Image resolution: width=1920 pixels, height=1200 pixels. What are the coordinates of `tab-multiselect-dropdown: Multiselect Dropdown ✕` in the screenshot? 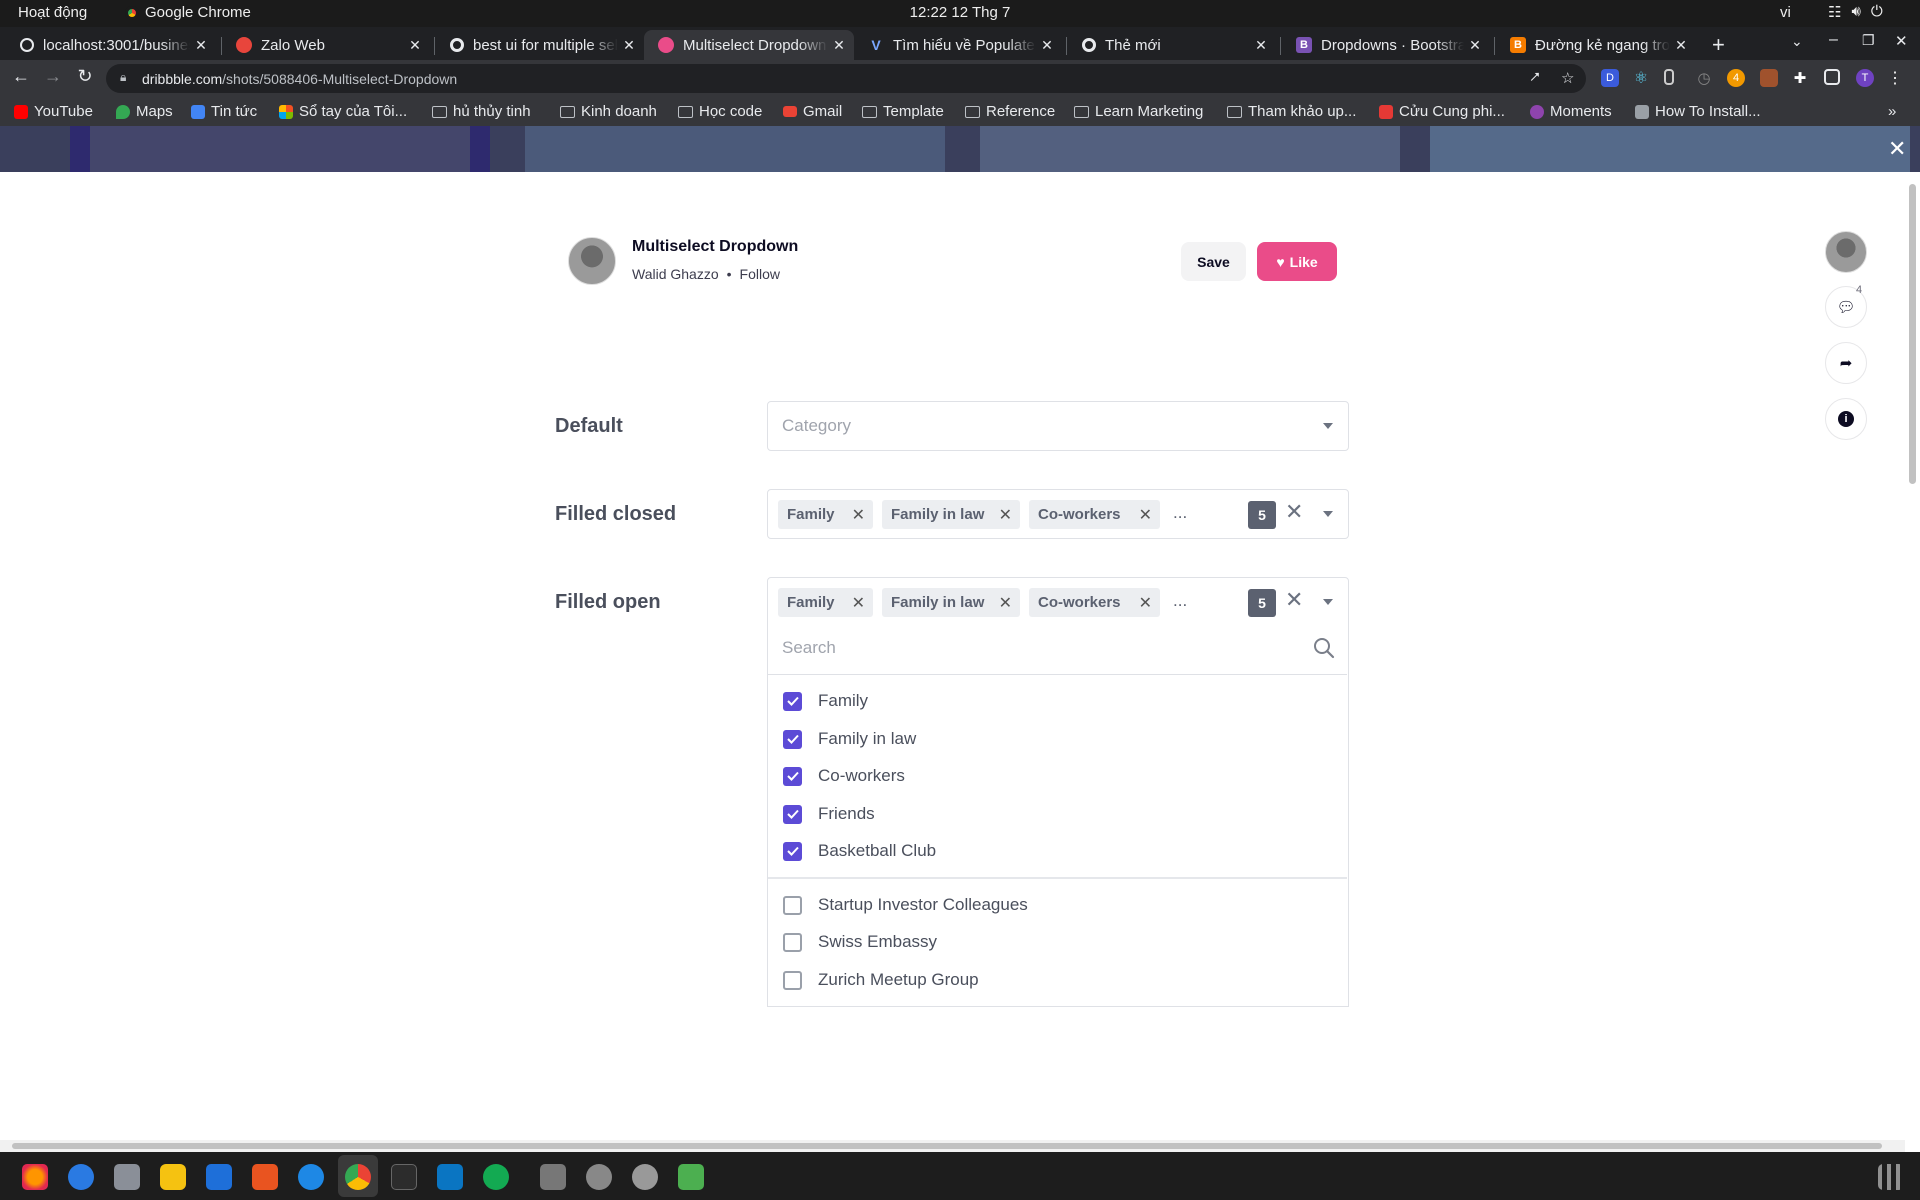 It's located at (749, 45).